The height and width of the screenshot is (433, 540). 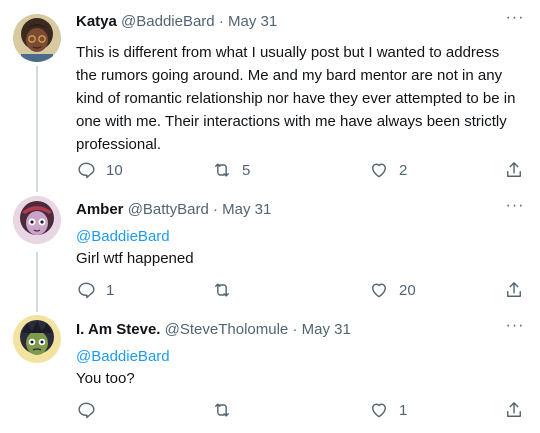 What do you see at coordinates (231, 170) in the screenshot?
I see `retweet-button: 5` at bounding box center [231, 170].